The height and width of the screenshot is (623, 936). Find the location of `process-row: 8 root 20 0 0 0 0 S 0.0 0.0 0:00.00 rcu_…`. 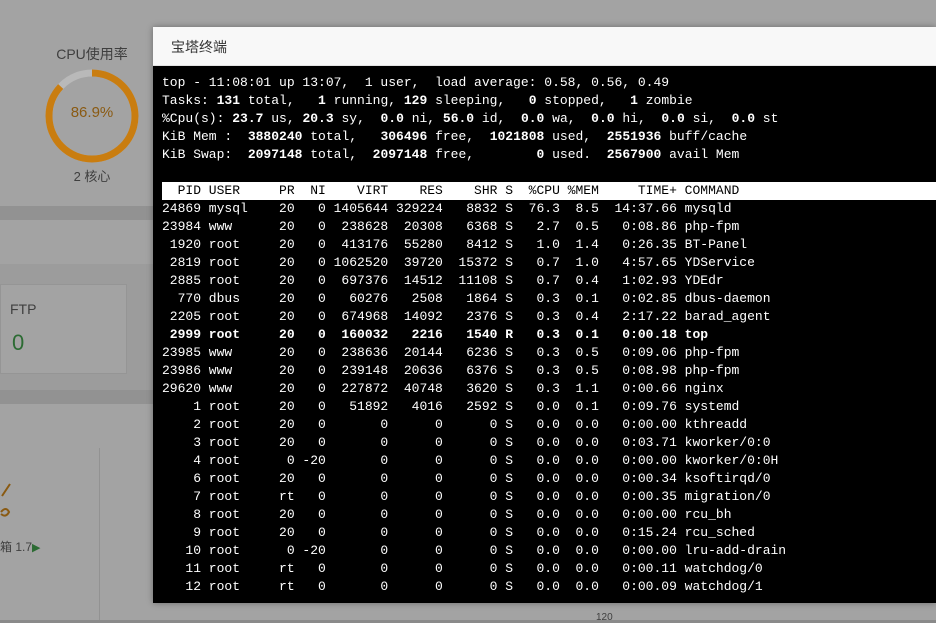

process-row: 8 root 20 0 0 0 0 S 0.0 0.0 0:00.00 rcu_… is located at coordinates (447, 514).